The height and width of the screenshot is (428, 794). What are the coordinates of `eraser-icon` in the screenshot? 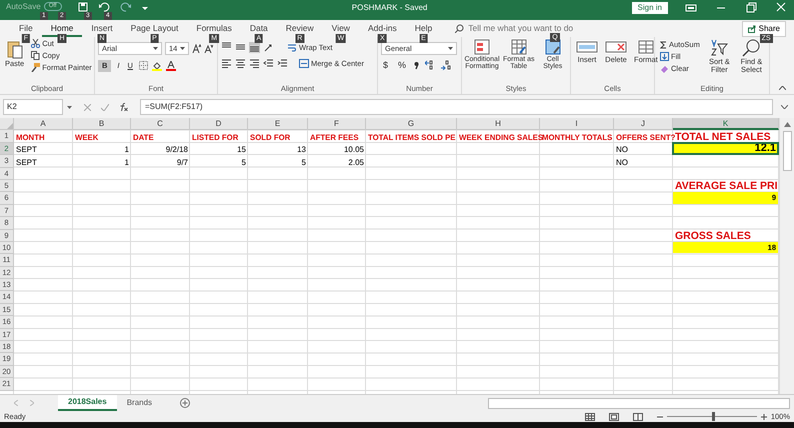 It's located at (664, 68).